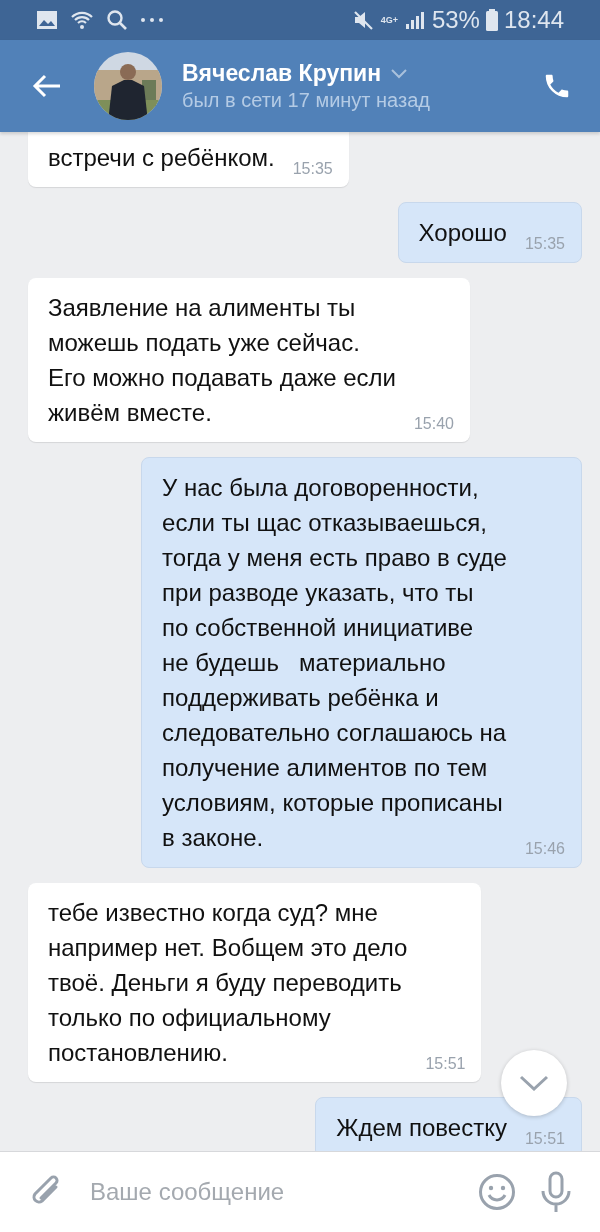 Image resolution: width=600 pixels, height=1232 pixels. What do you see at coordinates (556, 1192) in the screenshot?
I see `microphone-icon` at bounding box center [556, 1192].